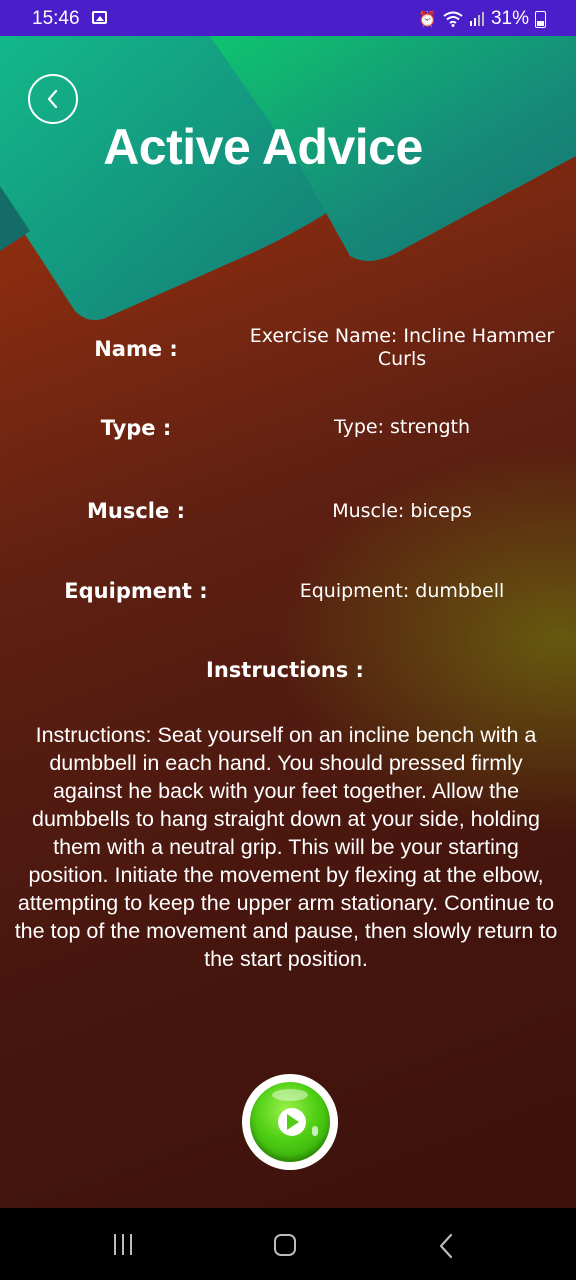 This screenshot has height=1280, width=576. I want to click on equipment-value: Equipment: dumbbell, so click(402, 591).